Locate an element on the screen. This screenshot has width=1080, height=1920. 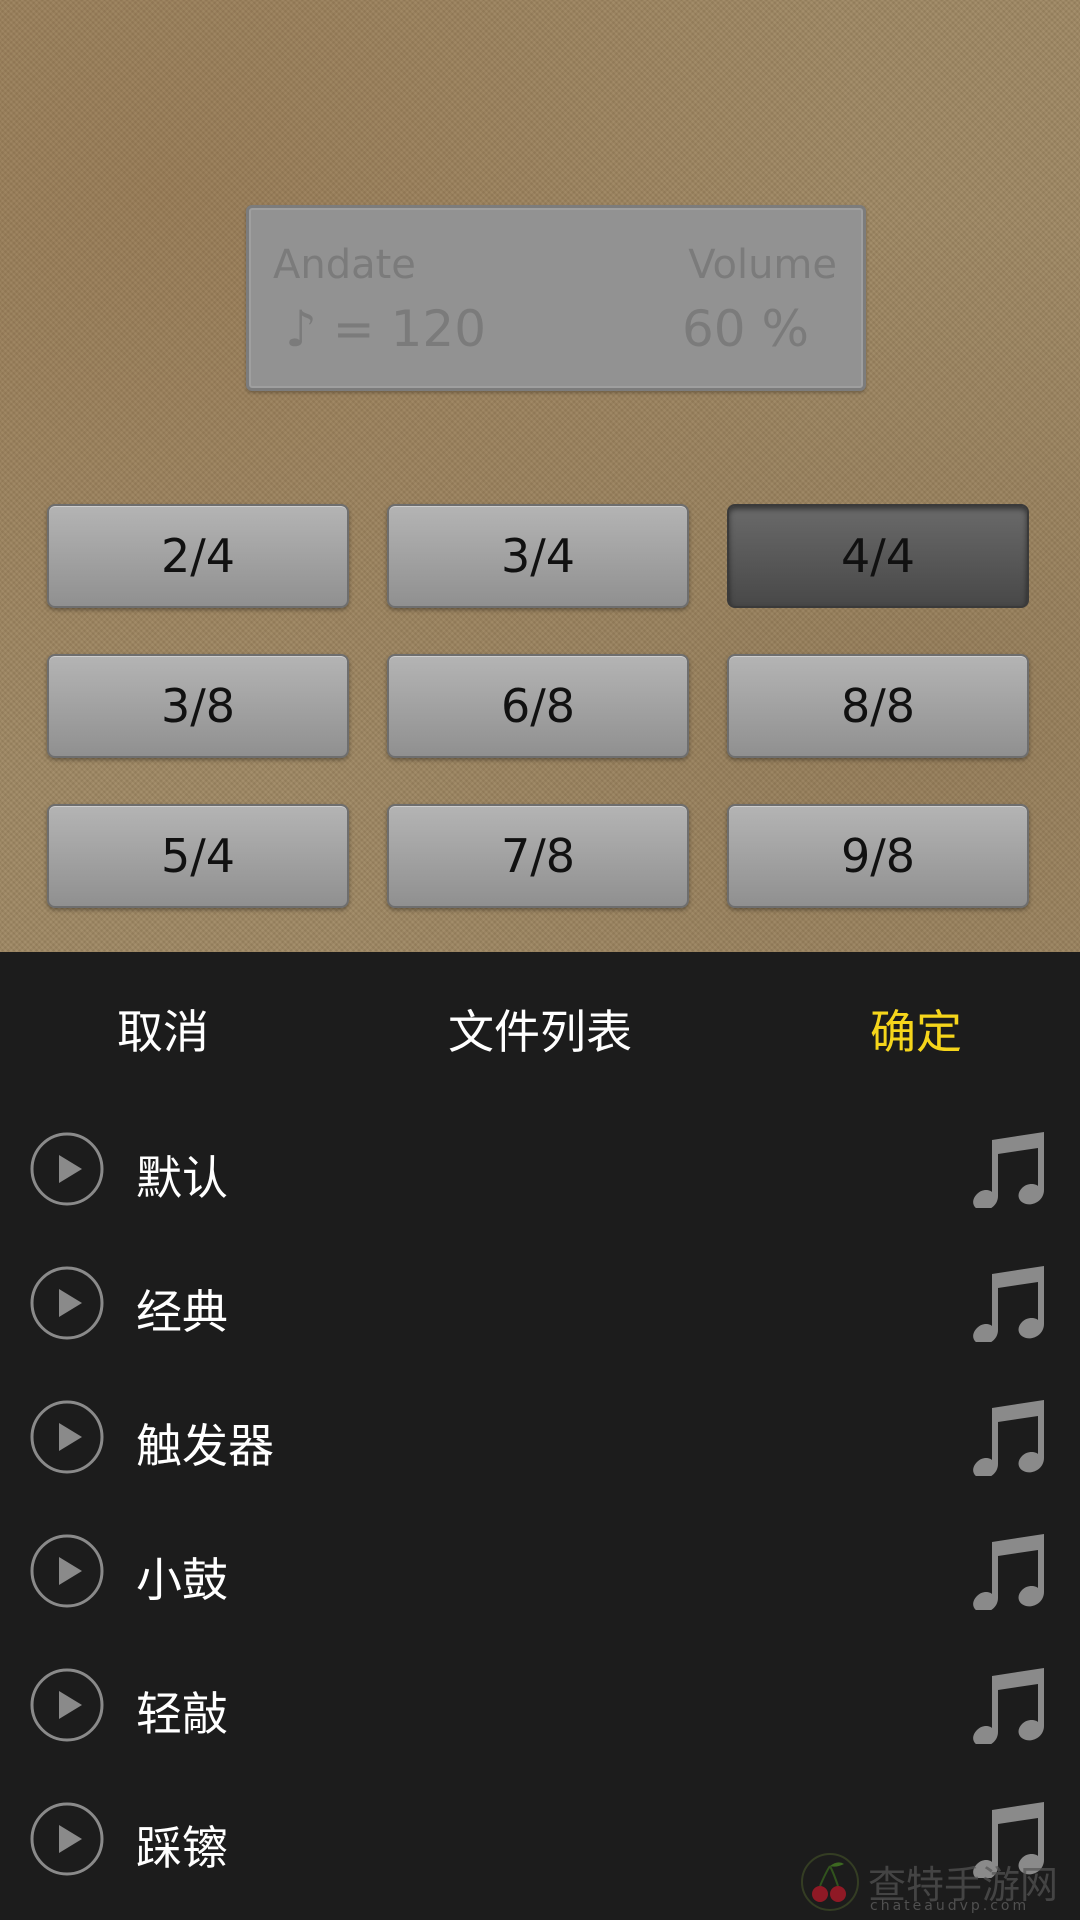
file-list-item: 小鼓 is located at coordinates (540, 1571).